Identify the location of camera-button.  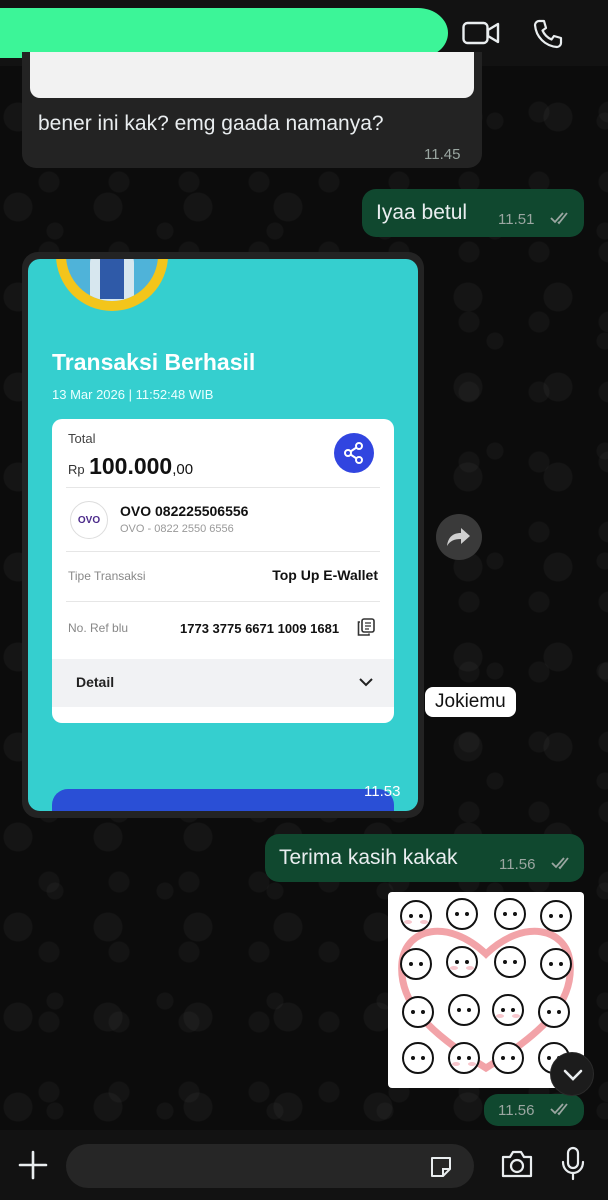
(517, 1166).